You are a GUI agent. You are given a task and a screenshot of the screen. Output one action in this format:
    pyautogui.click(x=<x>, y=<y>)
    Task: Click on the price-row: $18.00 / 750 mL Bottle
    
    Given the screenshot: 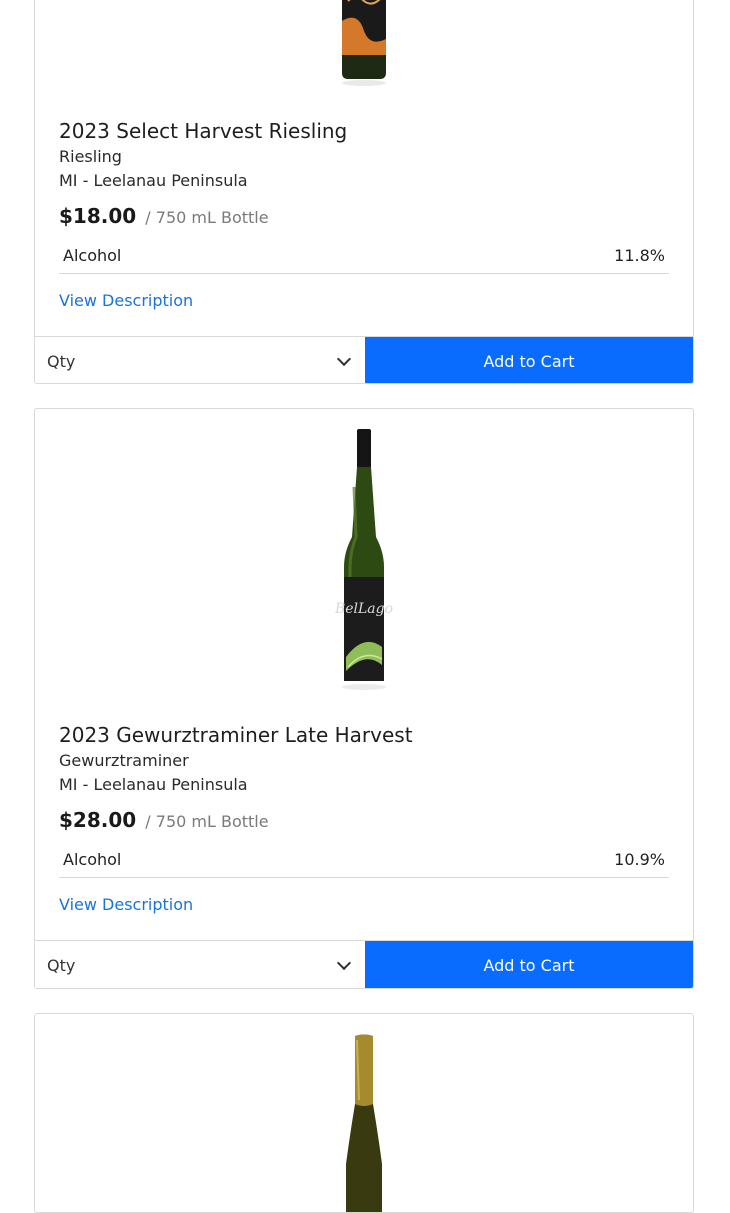 What is the action you would take?
    pyautogui.click(x=364, y=217)
    